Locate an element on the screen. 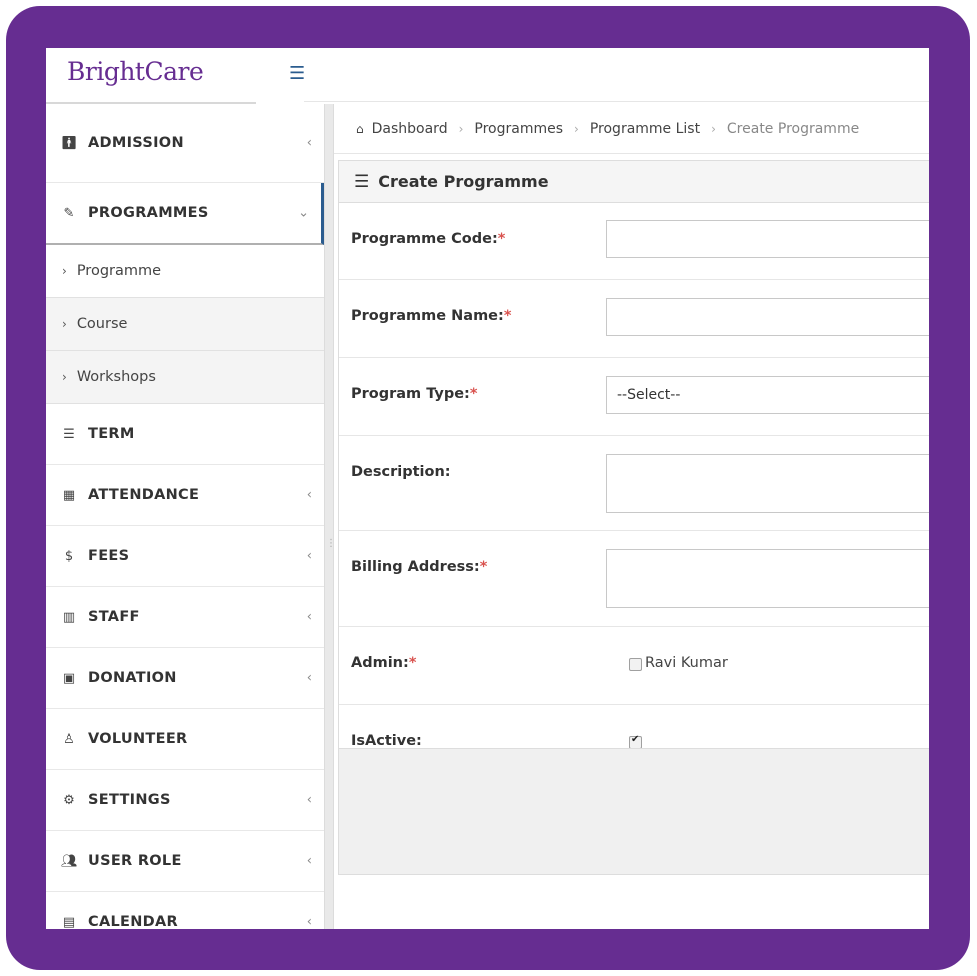 The width and height of the screenshot is (977, 976). sidebar-item-label: ADMISSION is located at coordinates (136, 143).